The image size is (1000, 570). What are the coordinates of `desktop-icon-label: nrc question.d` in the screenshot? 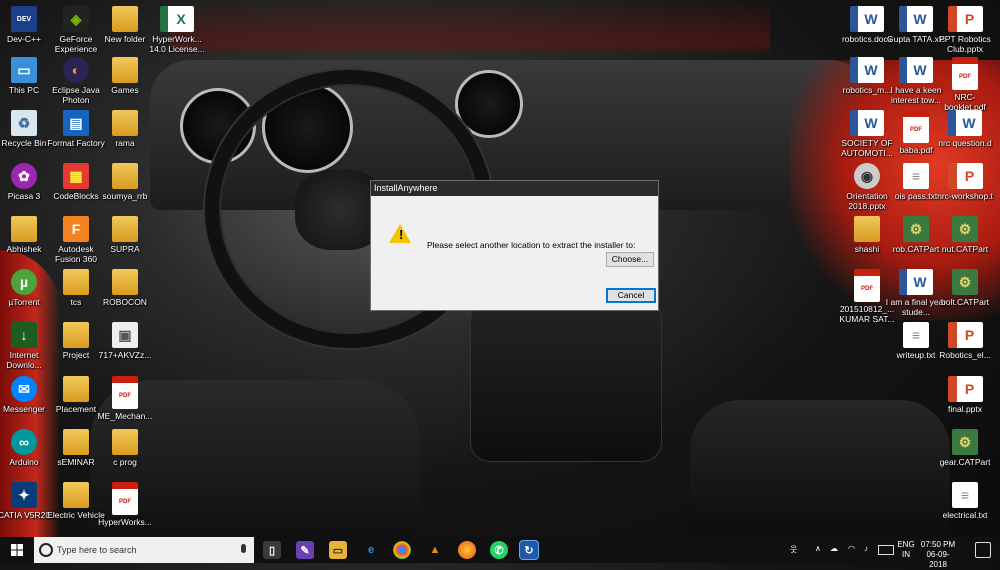 It's located at (965, 143).